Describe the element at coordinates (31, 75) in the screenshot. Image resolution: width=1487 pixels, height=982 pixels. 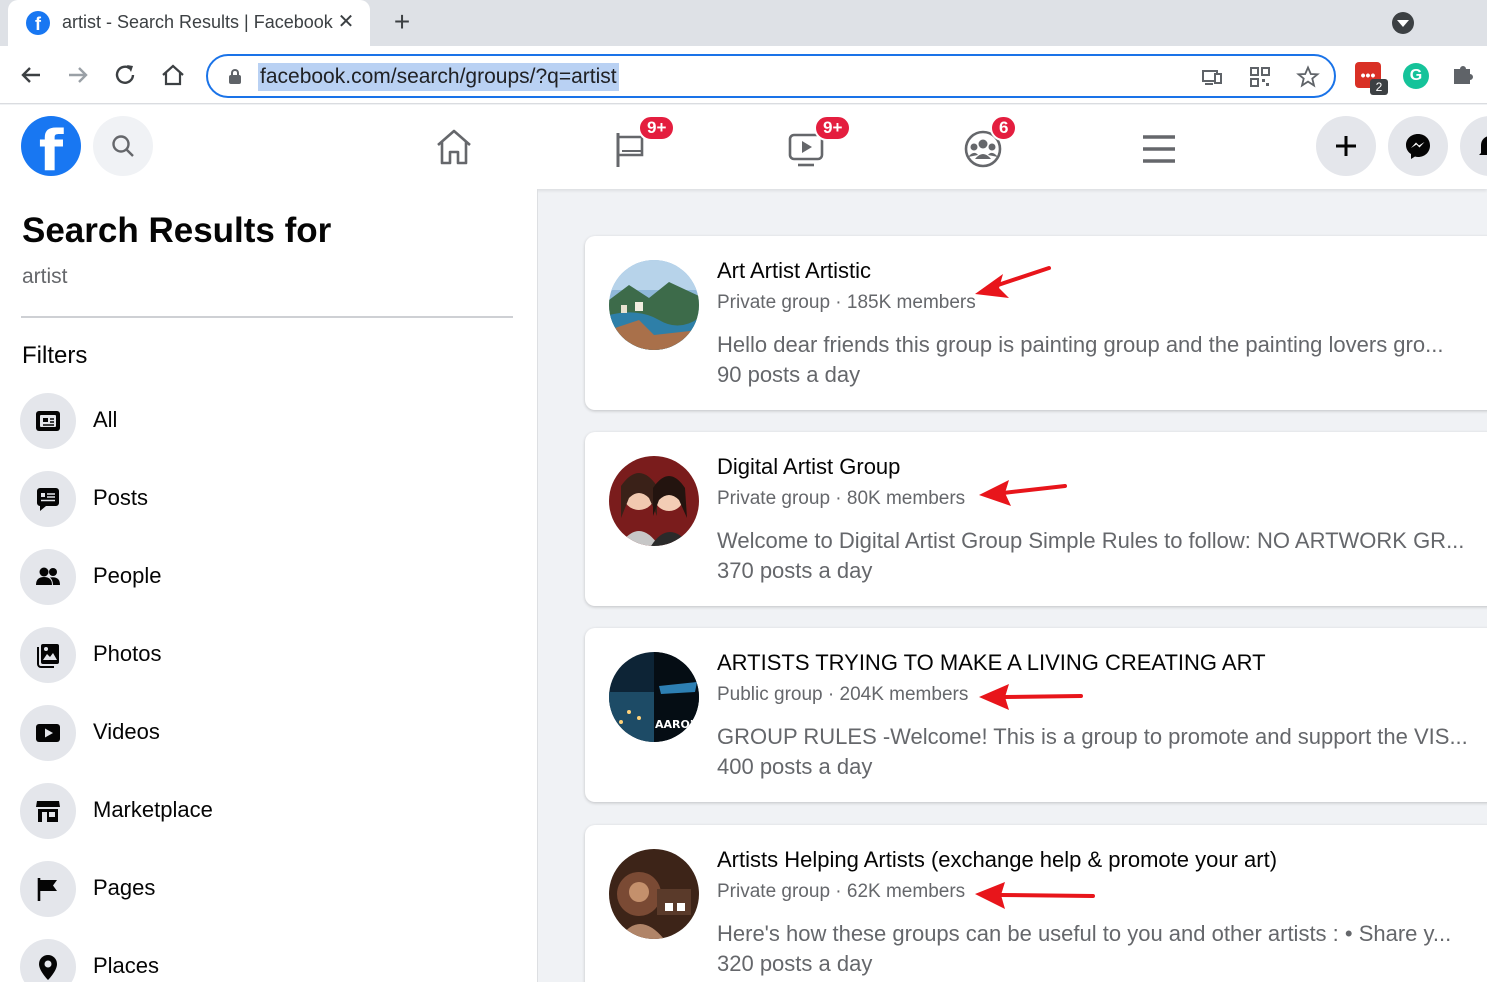
I see `back-arrow-icon` at that location.